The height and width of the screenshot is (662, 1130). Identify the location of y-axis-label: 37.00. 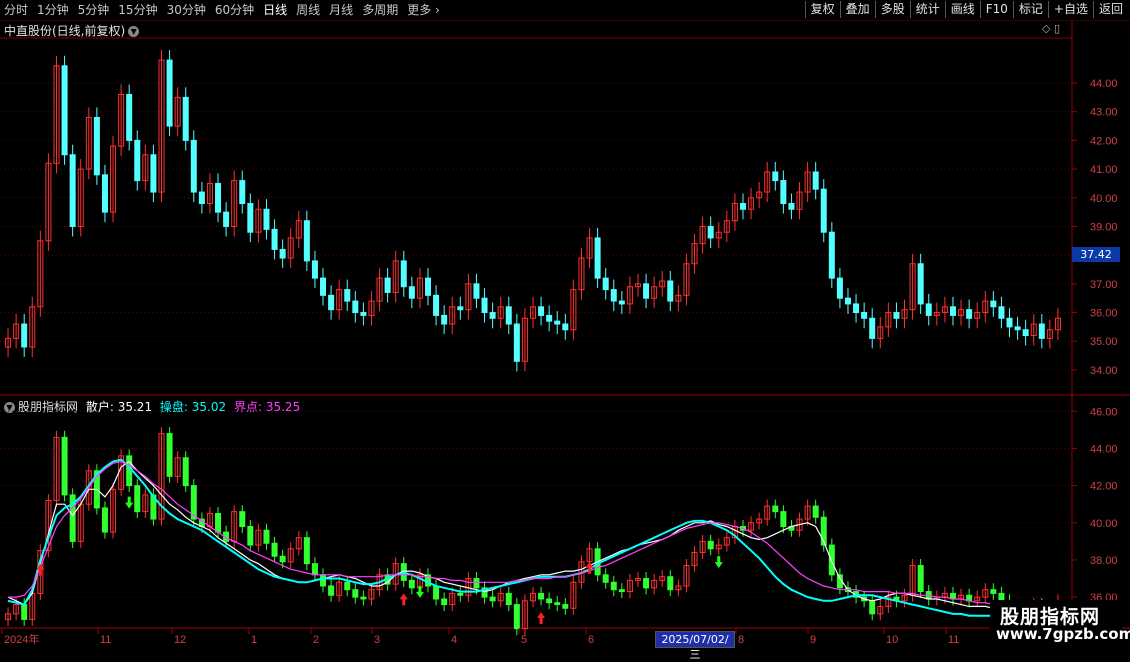
(1104, 285).